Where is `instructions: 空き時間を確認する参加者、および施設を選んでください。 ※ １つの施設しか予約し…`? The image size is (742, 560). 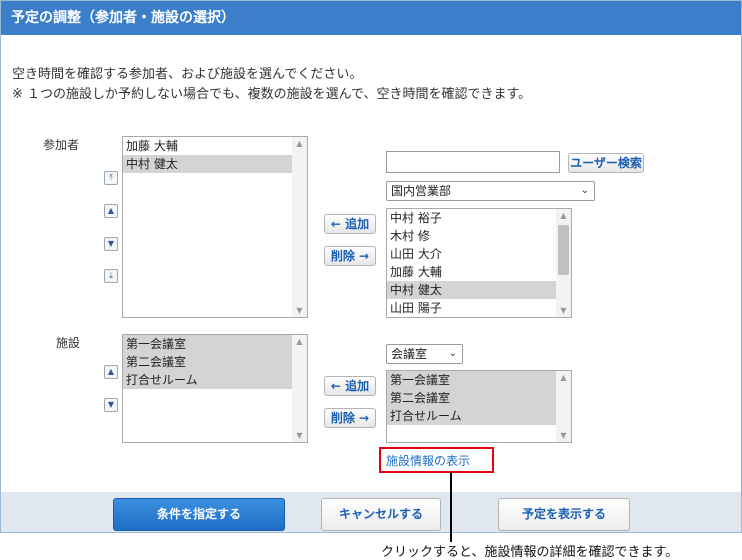
instructions: 空き時間を確認する参加者、および施設を選んでください。 ※ １つの施設しか予約し… is located at coordinates (271, 85).